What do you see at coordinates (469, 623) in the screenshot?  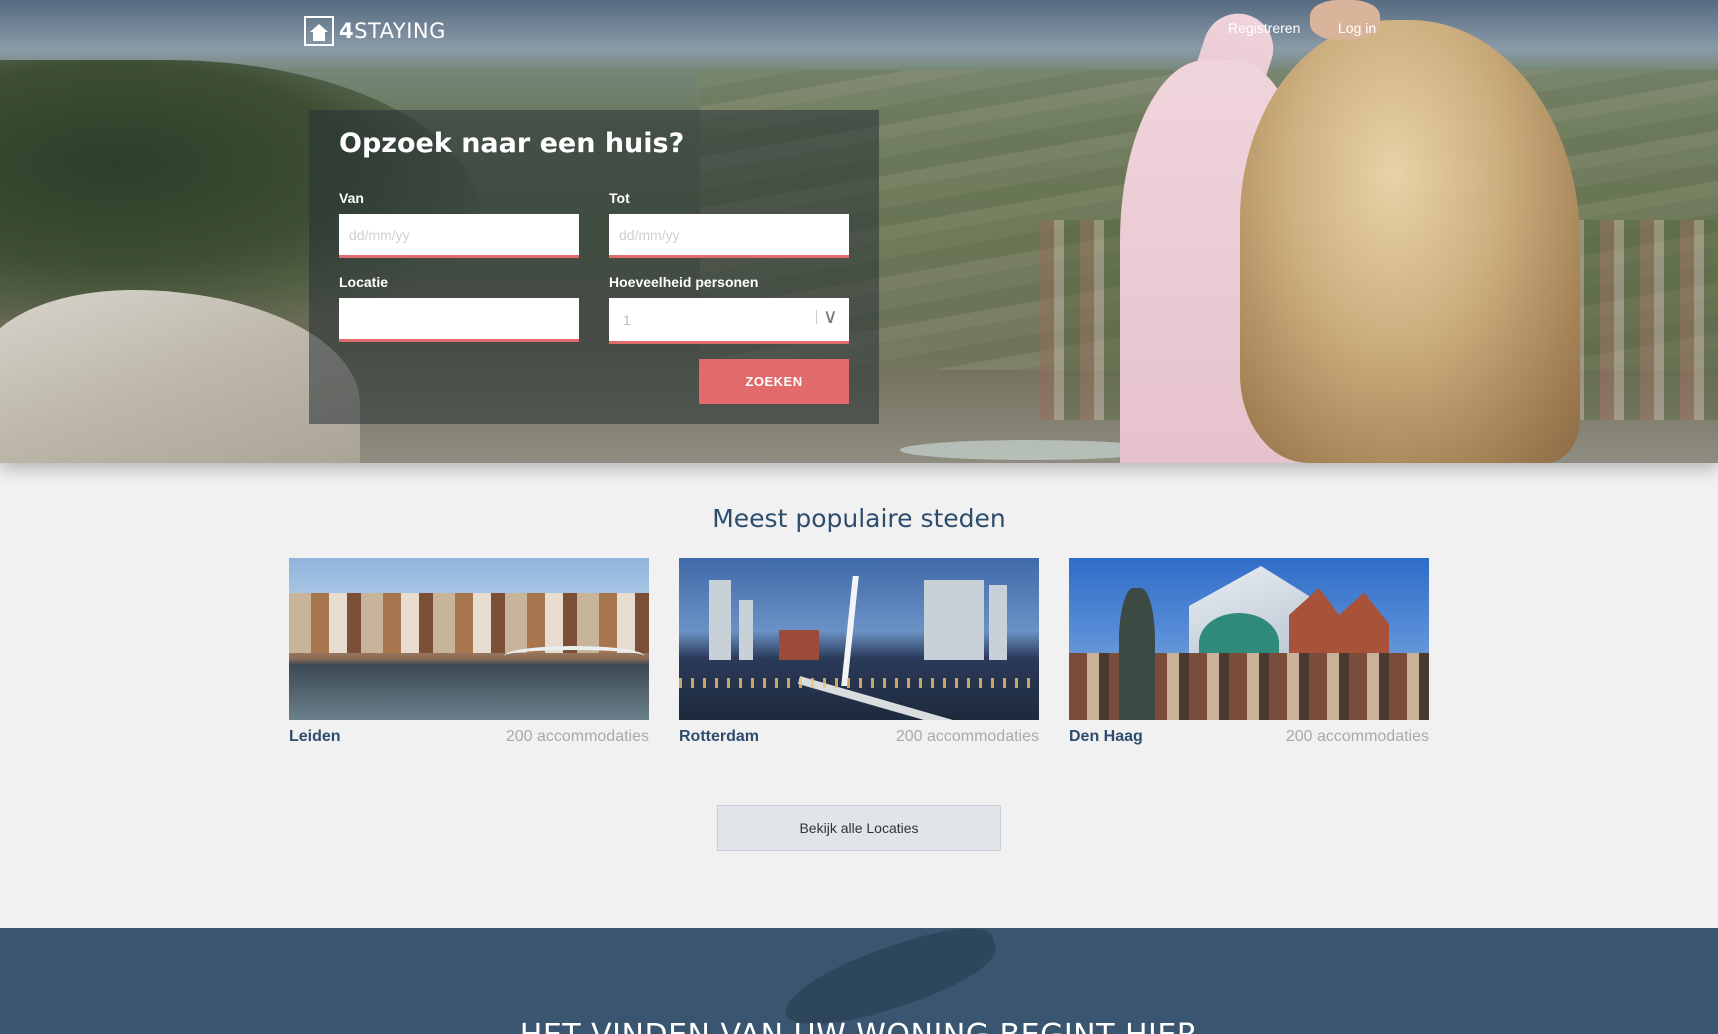 I see `leiden-houses` at bounding box center [469, 623].